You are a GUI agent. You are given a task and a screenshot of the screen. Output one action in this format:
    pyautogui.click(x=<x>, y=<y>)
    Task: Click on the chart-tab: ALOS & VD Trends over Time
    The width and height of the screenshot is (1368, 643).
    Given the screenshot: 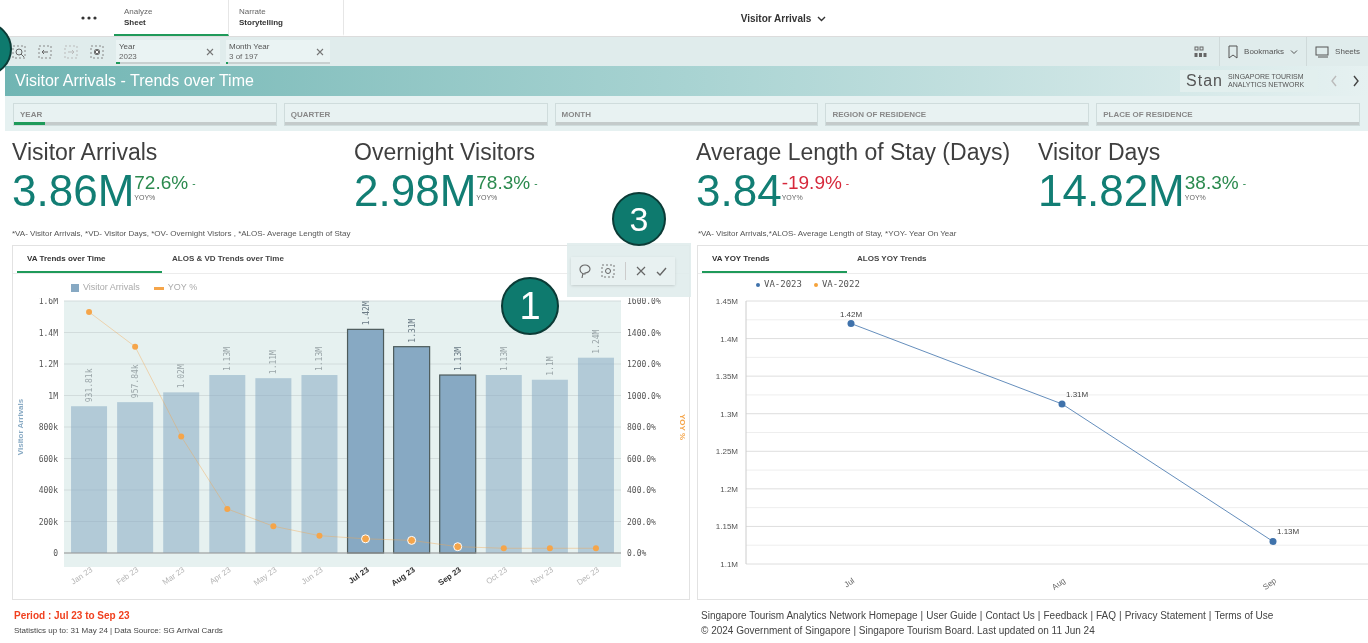 What is the action you would take?
    pyautogui.click(x=234, y=259)
    